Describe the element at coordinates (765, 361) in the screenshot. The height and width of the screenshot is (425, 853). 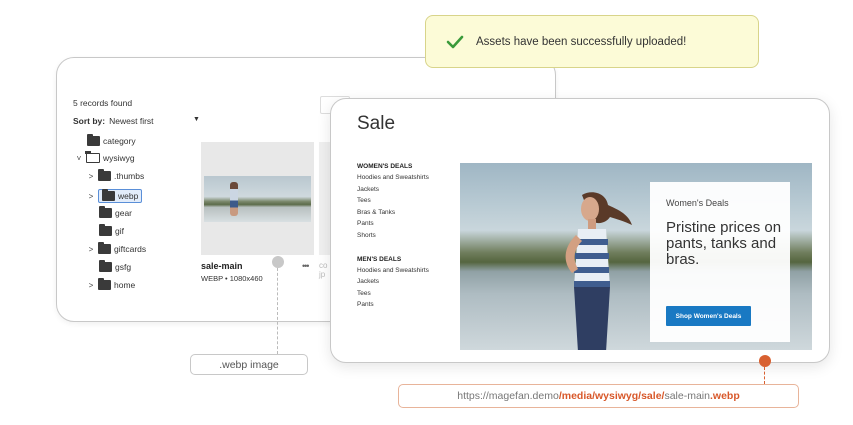
I see `url-callout-pin` at that location.